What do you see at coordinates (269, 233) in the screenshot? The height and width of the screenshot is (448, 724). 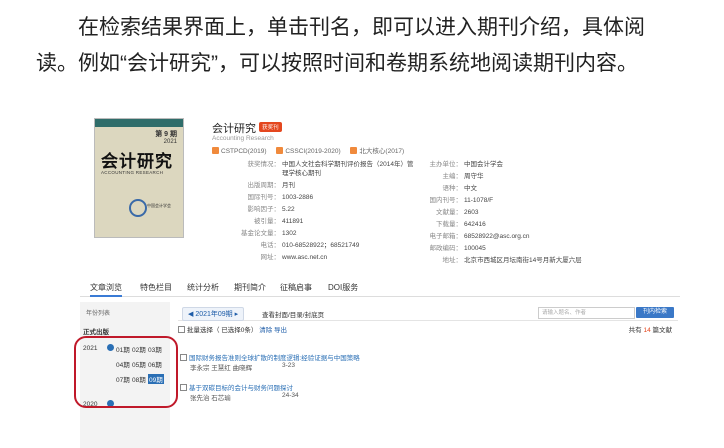 I see `info-row: 基金论文量： 1302` at bounding box center [269, 233].